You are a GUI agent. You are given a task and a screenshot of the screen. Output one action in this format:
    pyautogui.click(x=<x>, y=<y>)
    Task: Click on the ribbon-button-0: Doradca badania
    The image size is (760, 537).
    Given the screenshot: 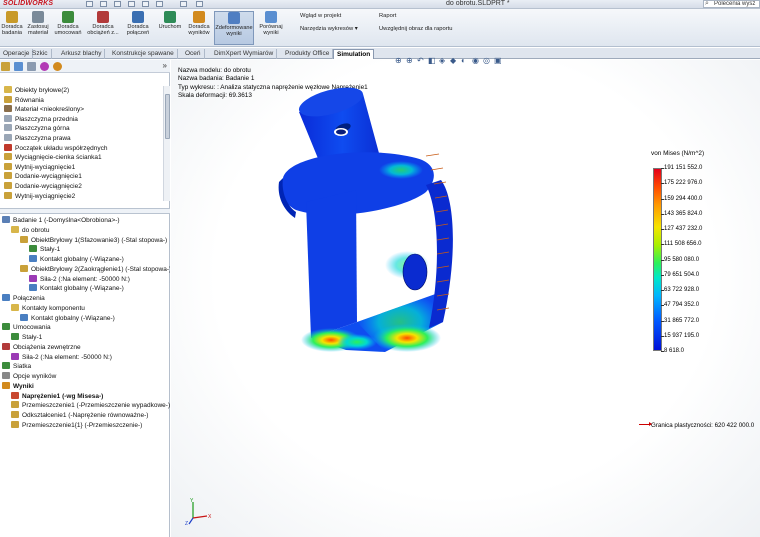 What is the action you would take?
    pyautogui.click(x=12, y=28)
    